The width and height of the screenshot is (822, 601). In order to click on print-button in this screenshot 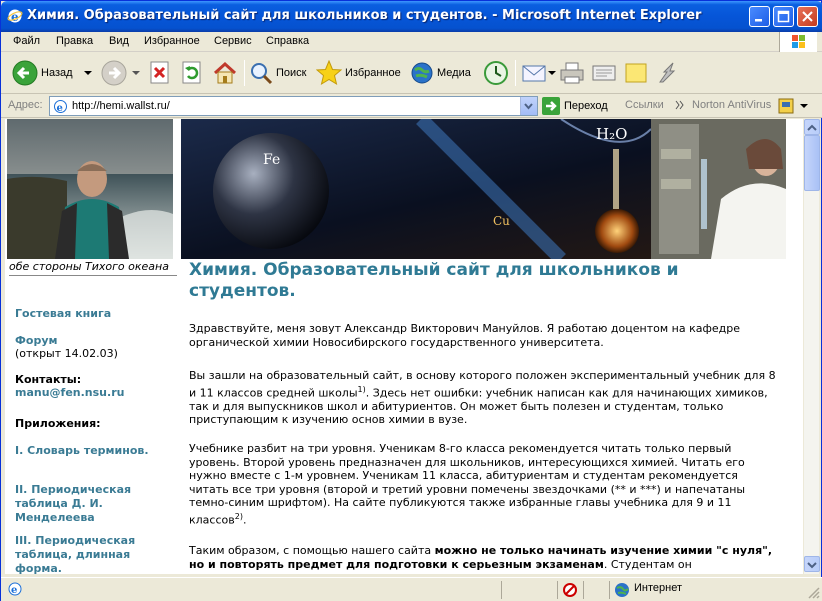, I will do `click(572, 73)`.